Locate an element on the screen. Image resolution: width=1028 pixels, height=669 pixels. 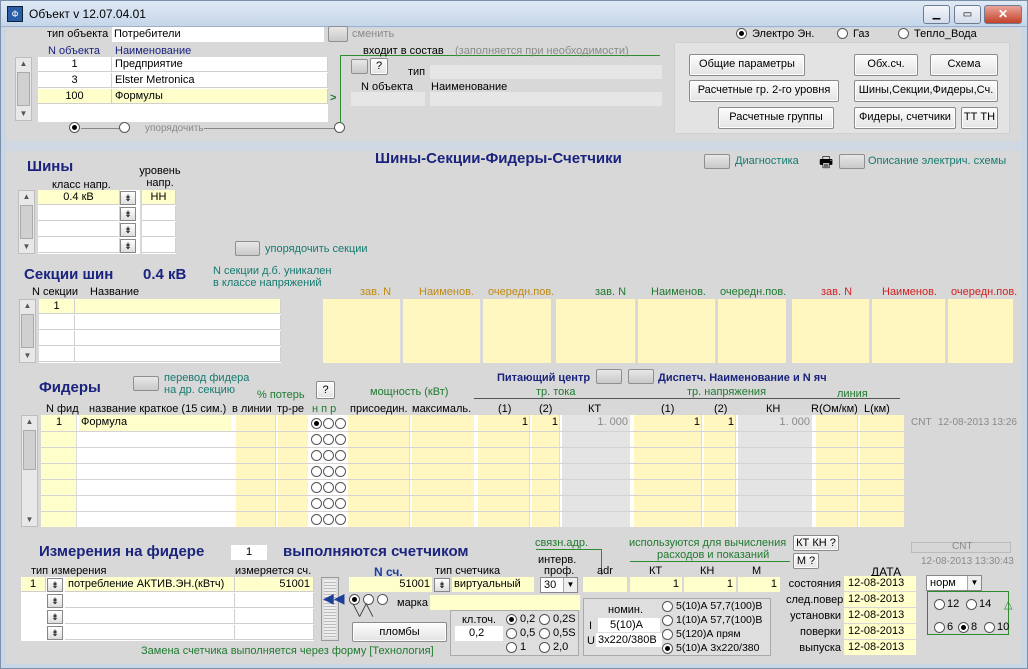
object-list-scrollbar: ▲ ▼ is located at coordinates (23, 89).